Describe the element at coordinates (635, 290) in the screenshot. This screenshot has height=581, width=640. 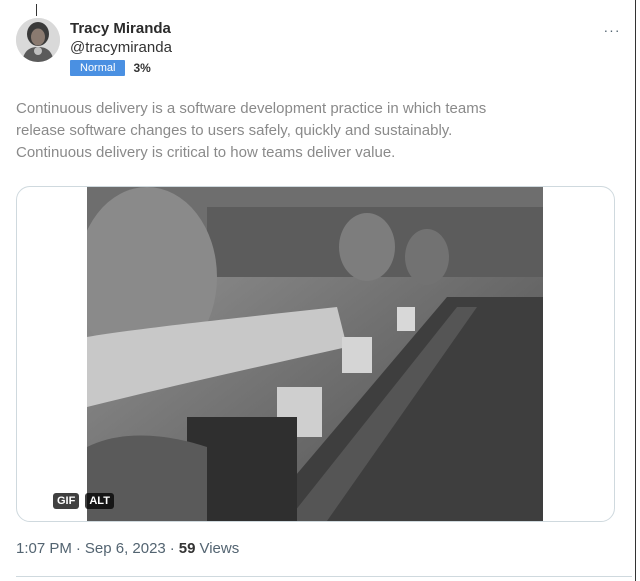
I see `right-edge-line` at that location.